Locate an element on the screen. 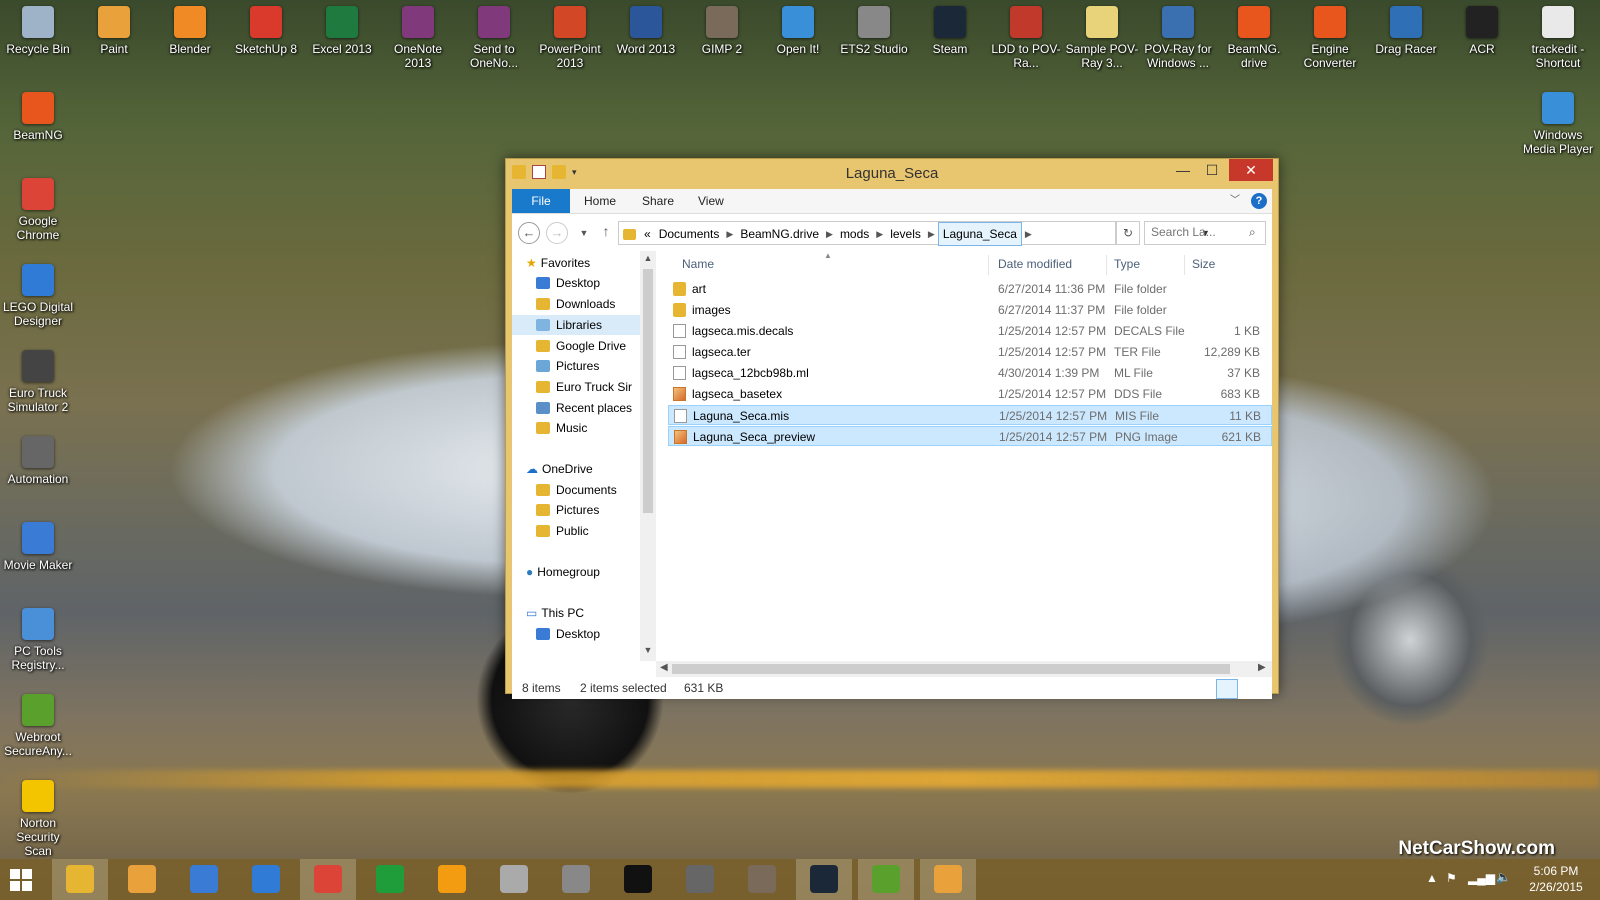 The height and width of the screenshot is (900, 1600). nav-favorites-libraries: Libraries is located at coordinates (576, 325).